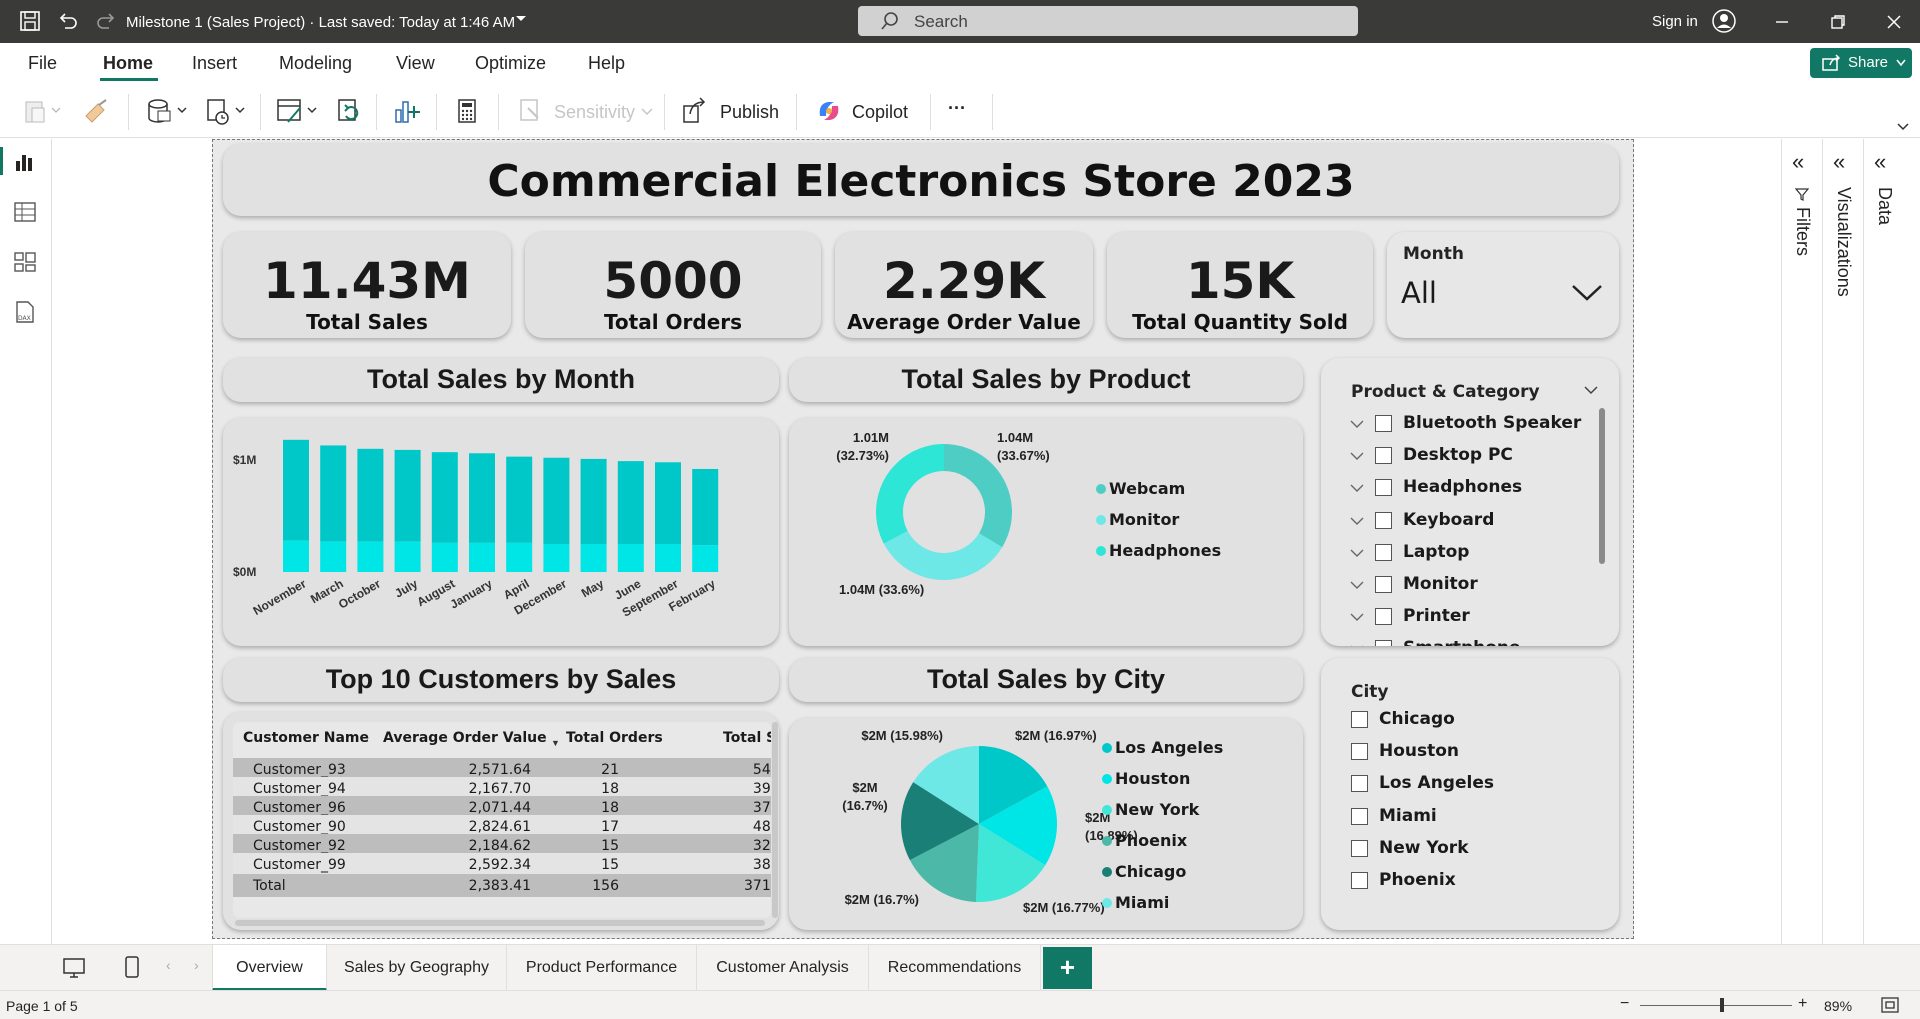 The image size is (1920, 1019). I want to click on table-total-row: Total 2,383.41 156 371,81, so click(502, 885).